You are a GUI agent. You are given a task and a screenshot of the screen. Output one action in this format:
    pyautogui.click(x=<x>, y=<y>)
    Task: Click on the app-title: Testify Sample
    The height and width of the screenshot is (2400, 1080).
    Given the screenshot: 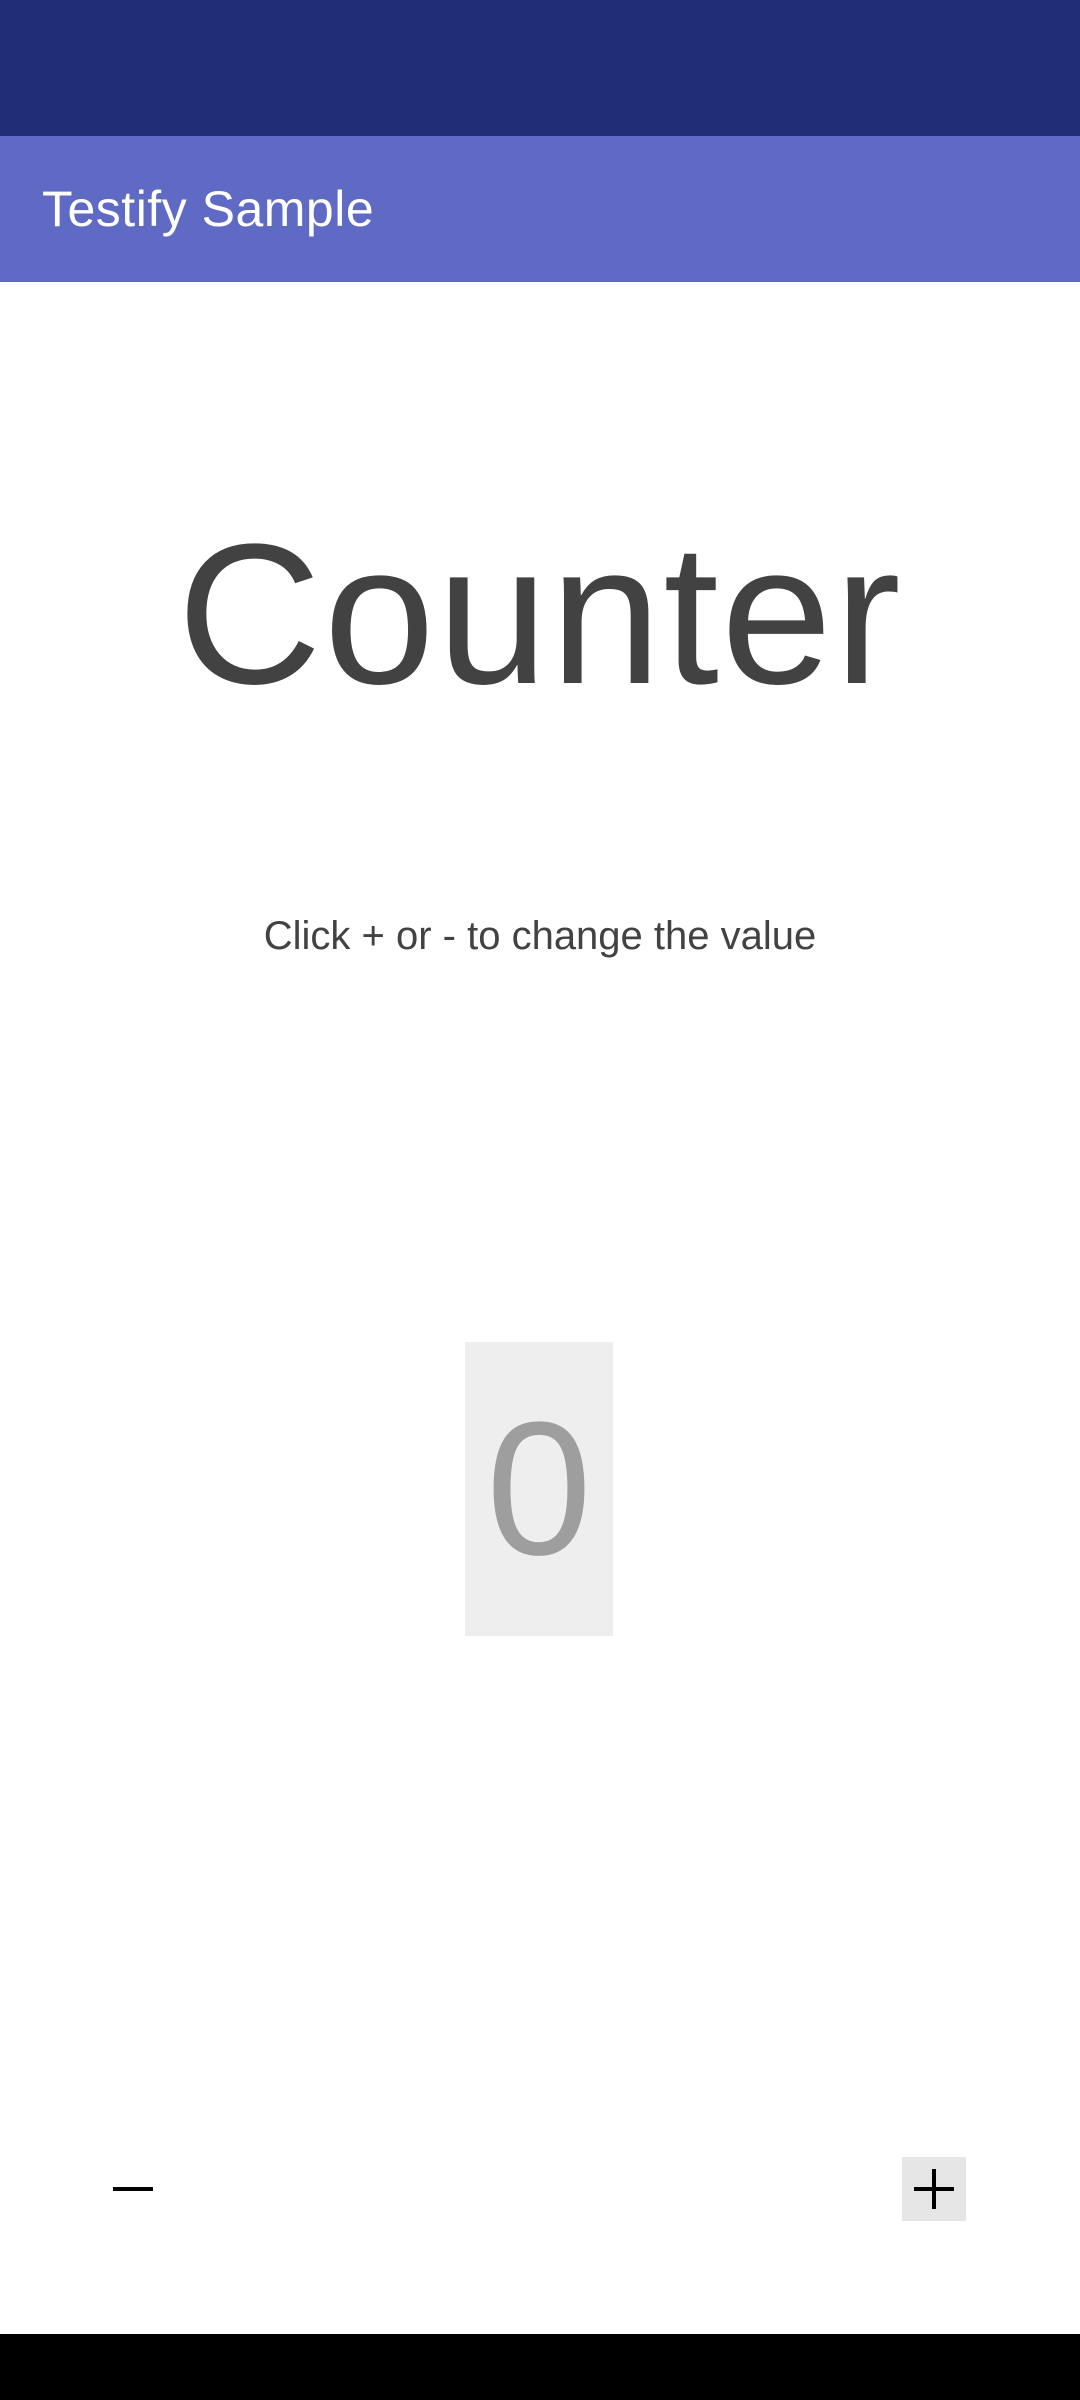 What is the action you would take?
    pyautogui.click(x=208, y=209)
    